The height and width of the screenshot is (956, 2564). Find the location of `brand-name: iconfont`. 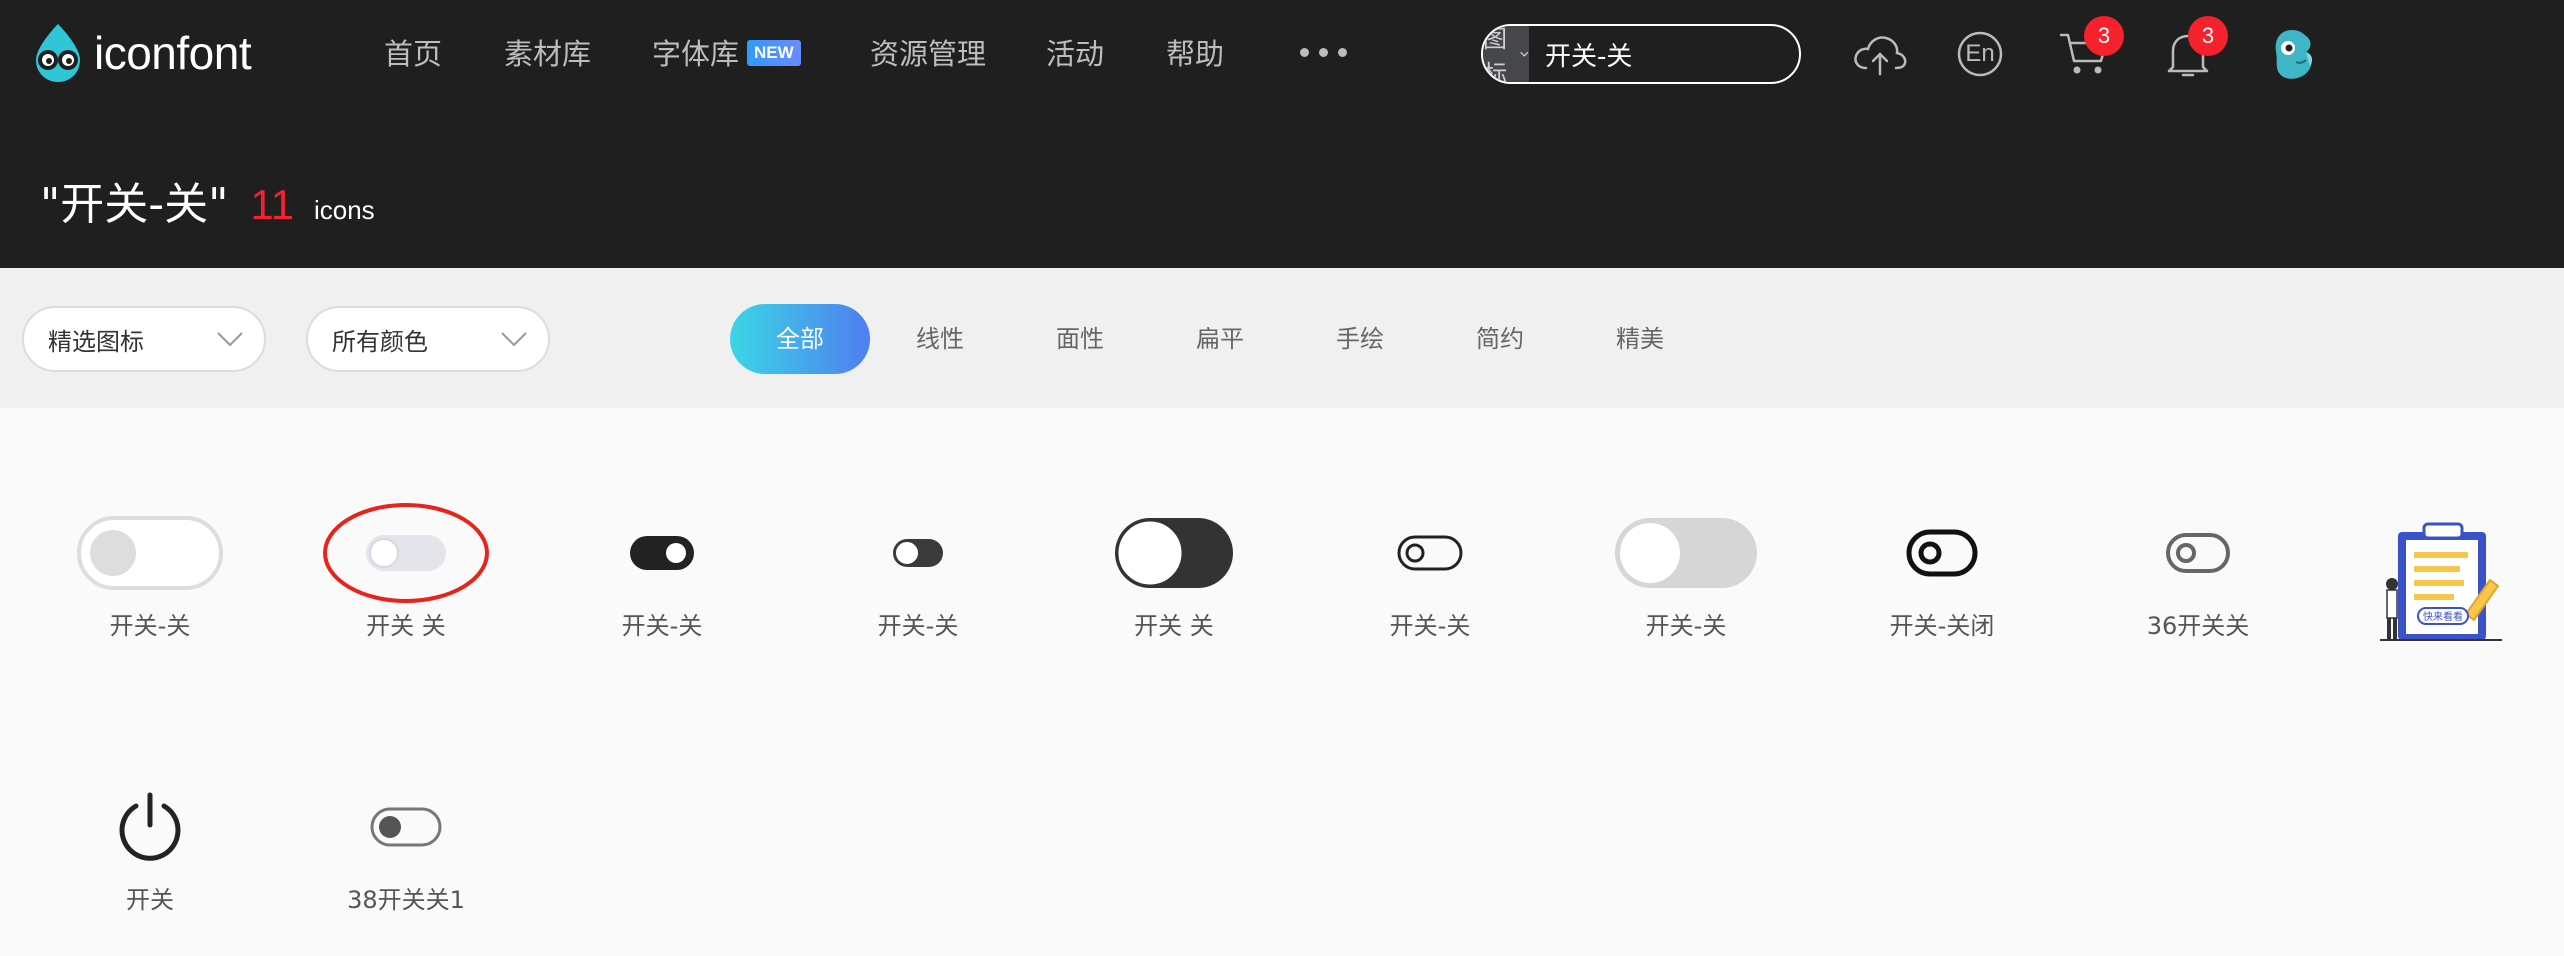

brand-name: iconfont is located at coordinates (173, 53).